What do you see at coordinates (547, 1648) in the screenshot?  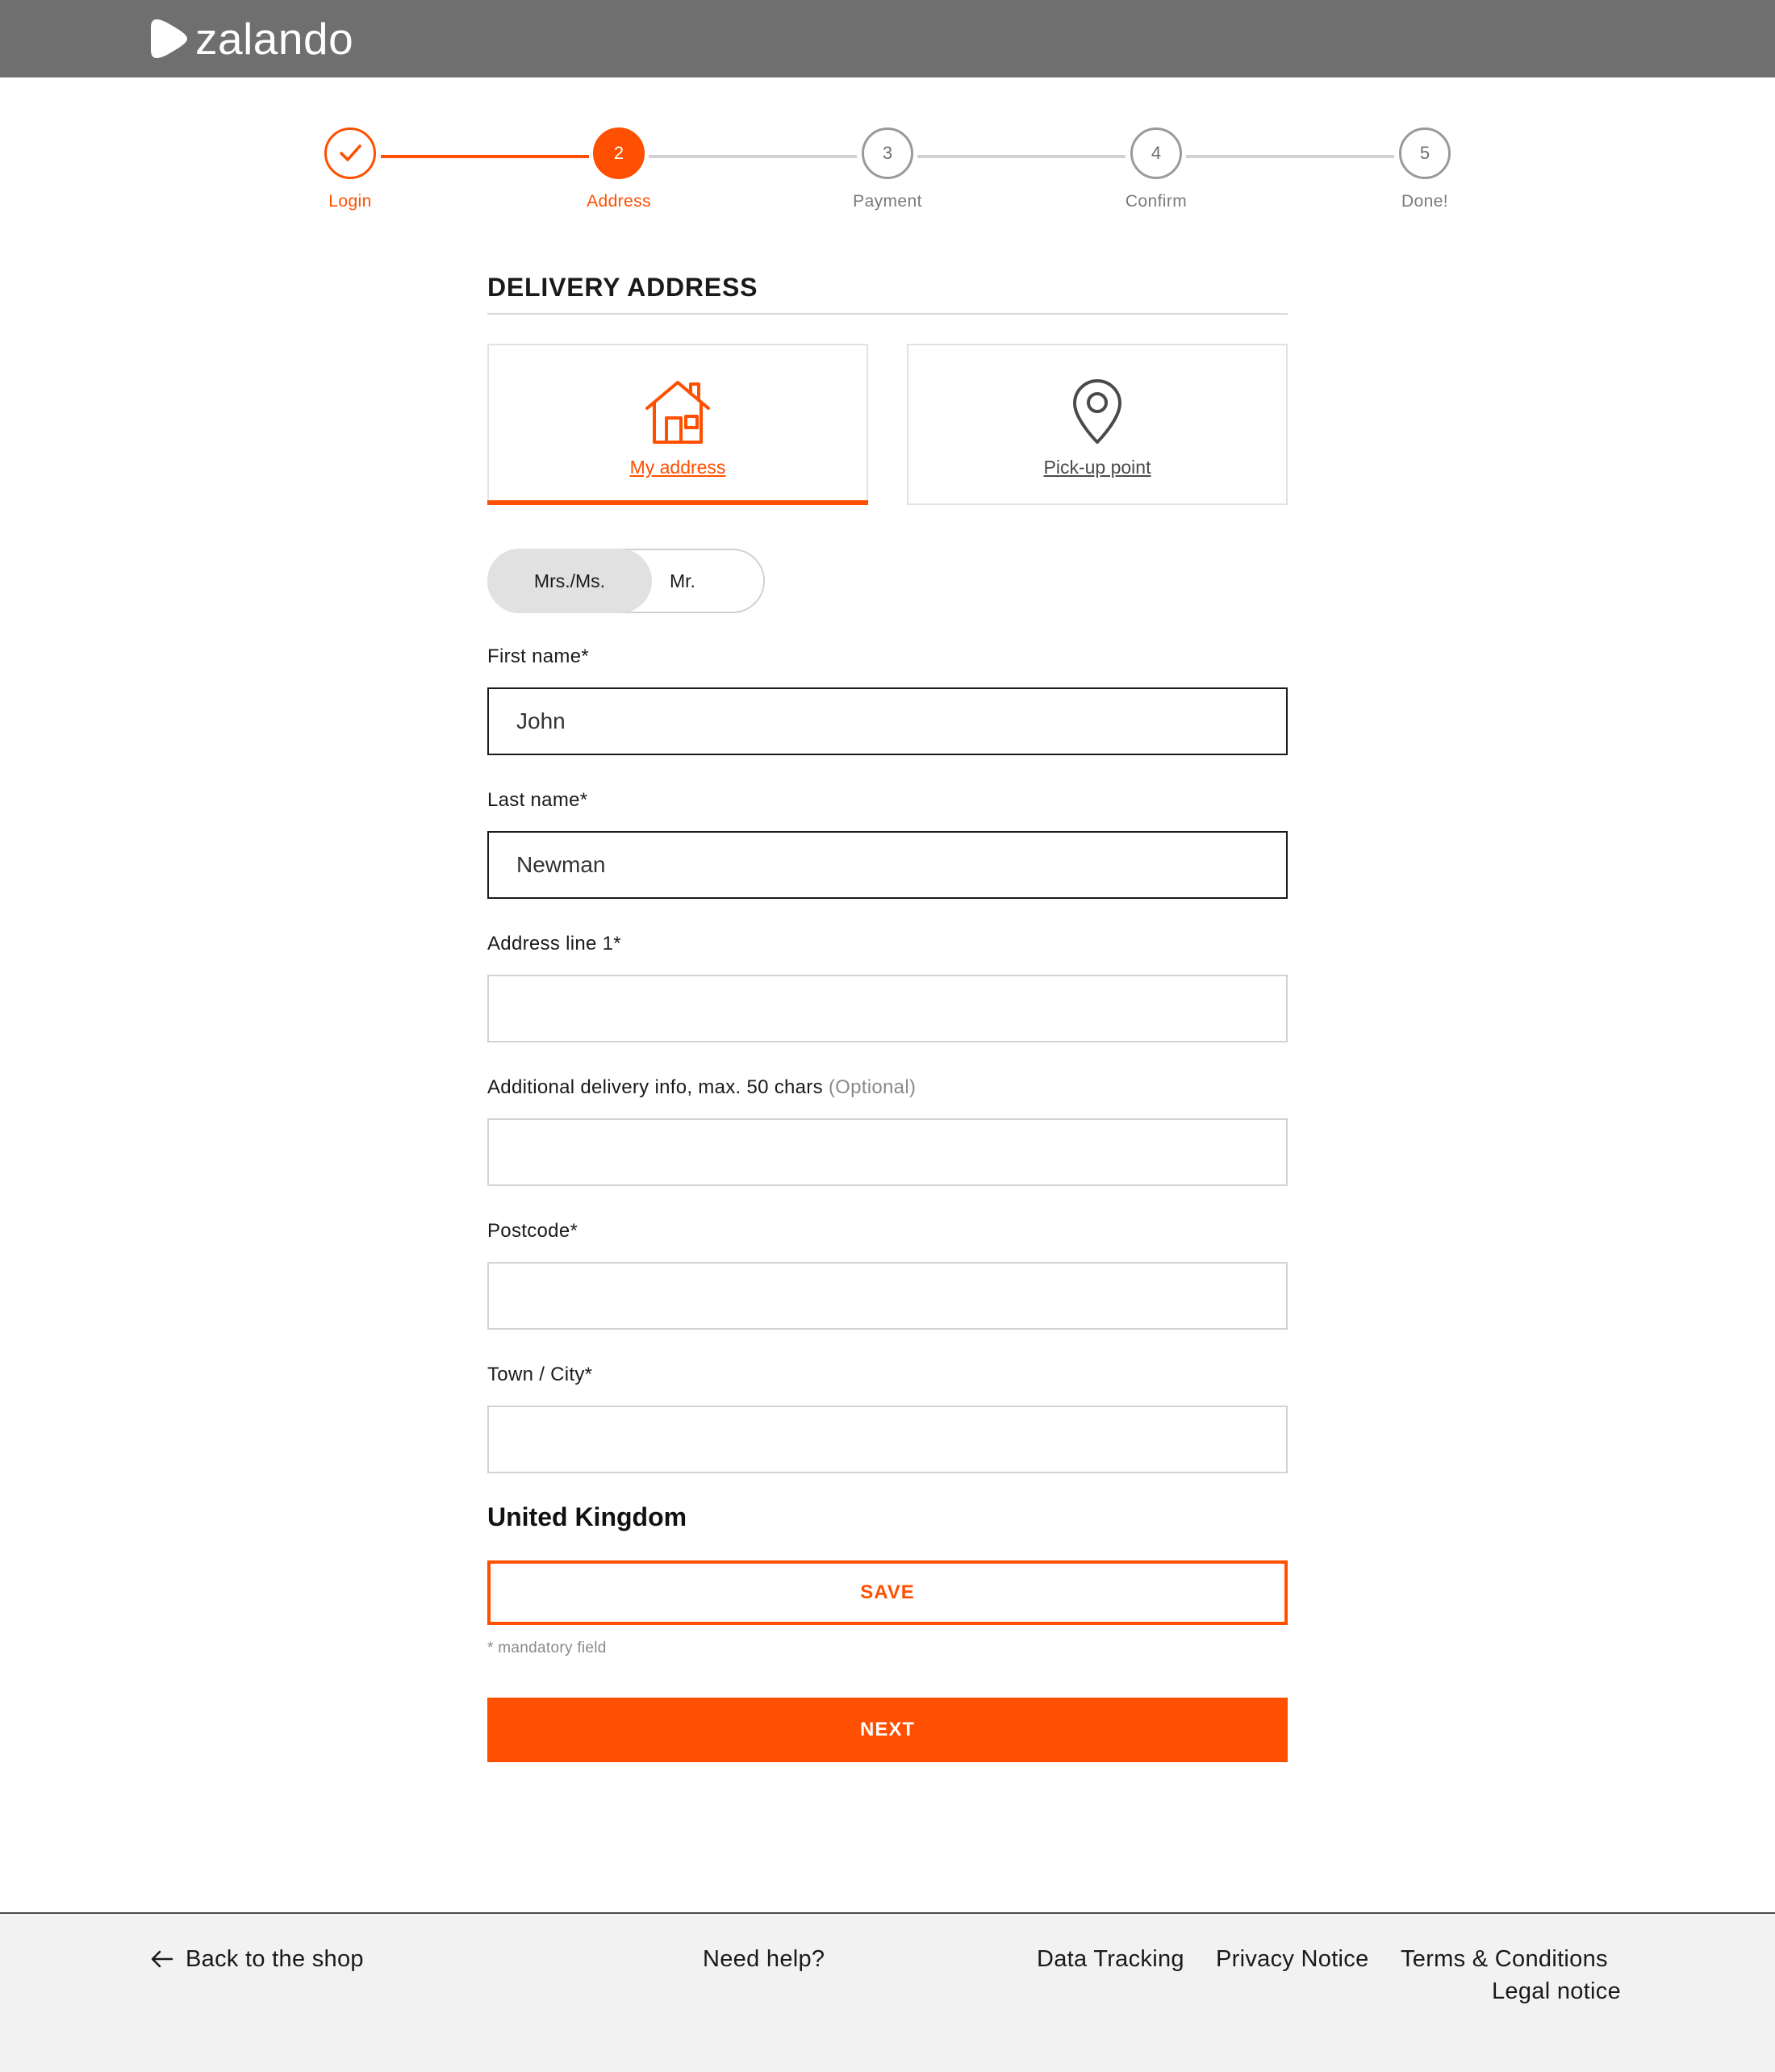 I see `mandatory-field-note: * mandatory field` at bounding box center [547, 1648].